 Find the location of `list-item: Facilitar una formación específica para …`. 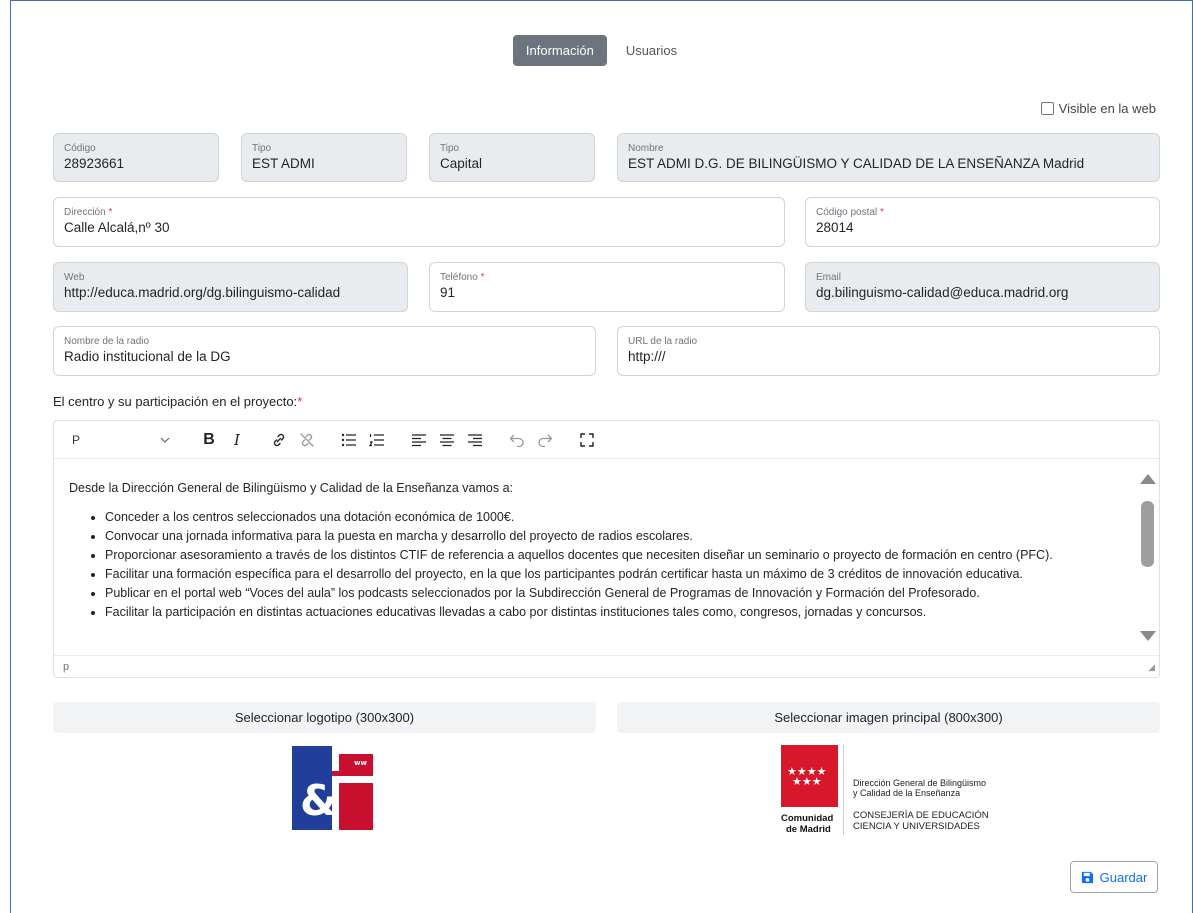

list-item: Facilitar una formación específica para … is located at coordinates (619, 574).